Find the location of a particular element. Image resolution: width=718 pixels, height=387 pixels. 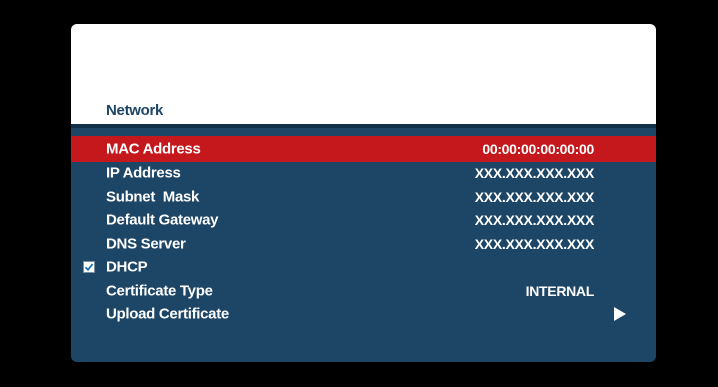

menu-row-ip-address: IP Address XXX.XXX.XXX.XXX is located at coordinates (363, 174).